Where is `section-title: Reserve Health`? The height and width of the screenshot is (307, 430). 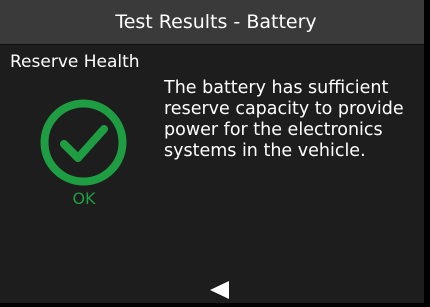
section-title: Reserve Health is located at coordinates (75, 62).